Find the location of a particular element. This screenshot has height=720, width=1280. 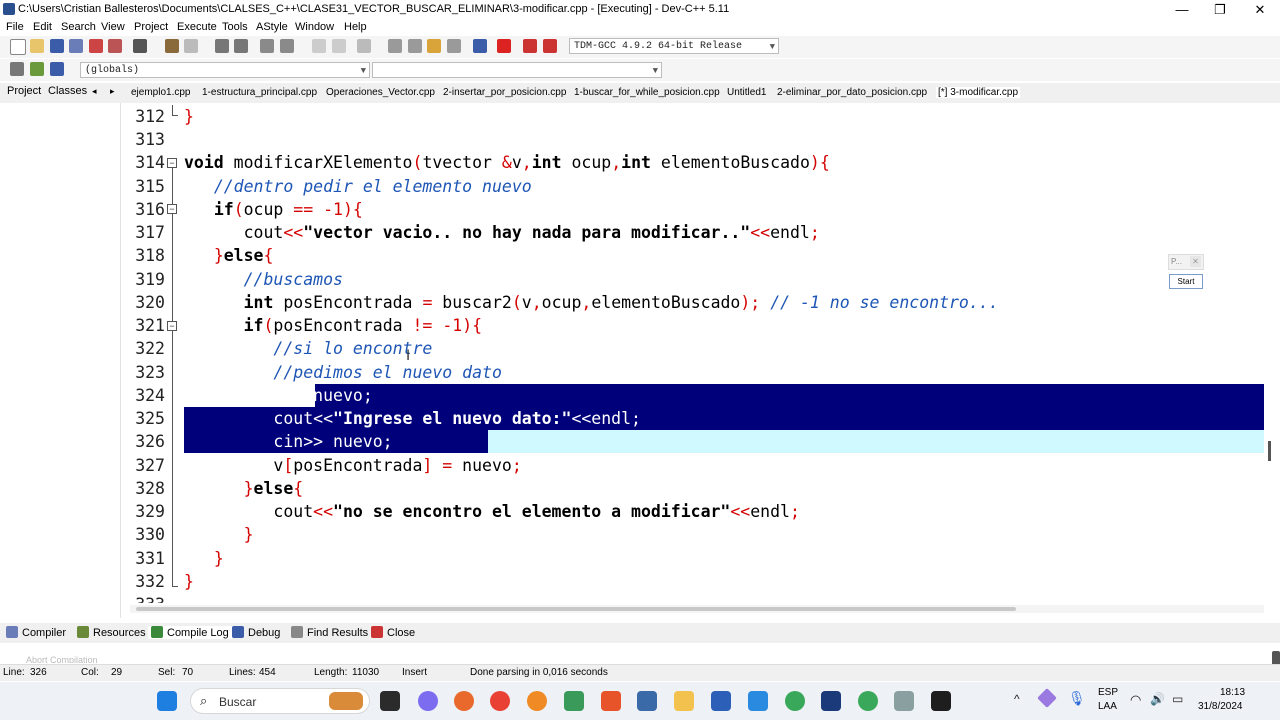

menu-help: Help is located at coordinates (355, 27).